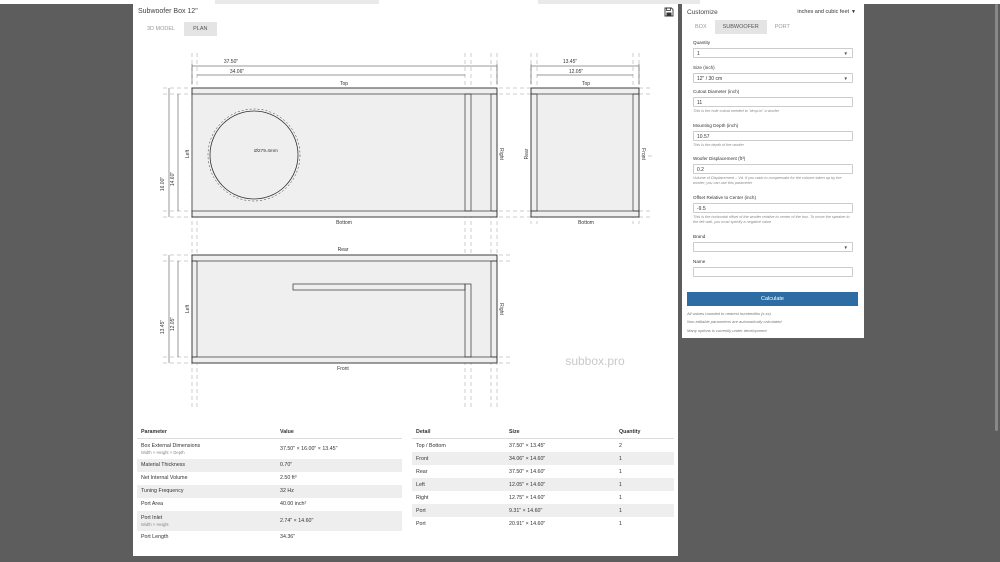 The width and height of the screenshot is (1000, 562). Describe the element at coordinates (269, 491) in the screenshot. I see `table-row: Tuning Frequency 32 Hz` at that location.